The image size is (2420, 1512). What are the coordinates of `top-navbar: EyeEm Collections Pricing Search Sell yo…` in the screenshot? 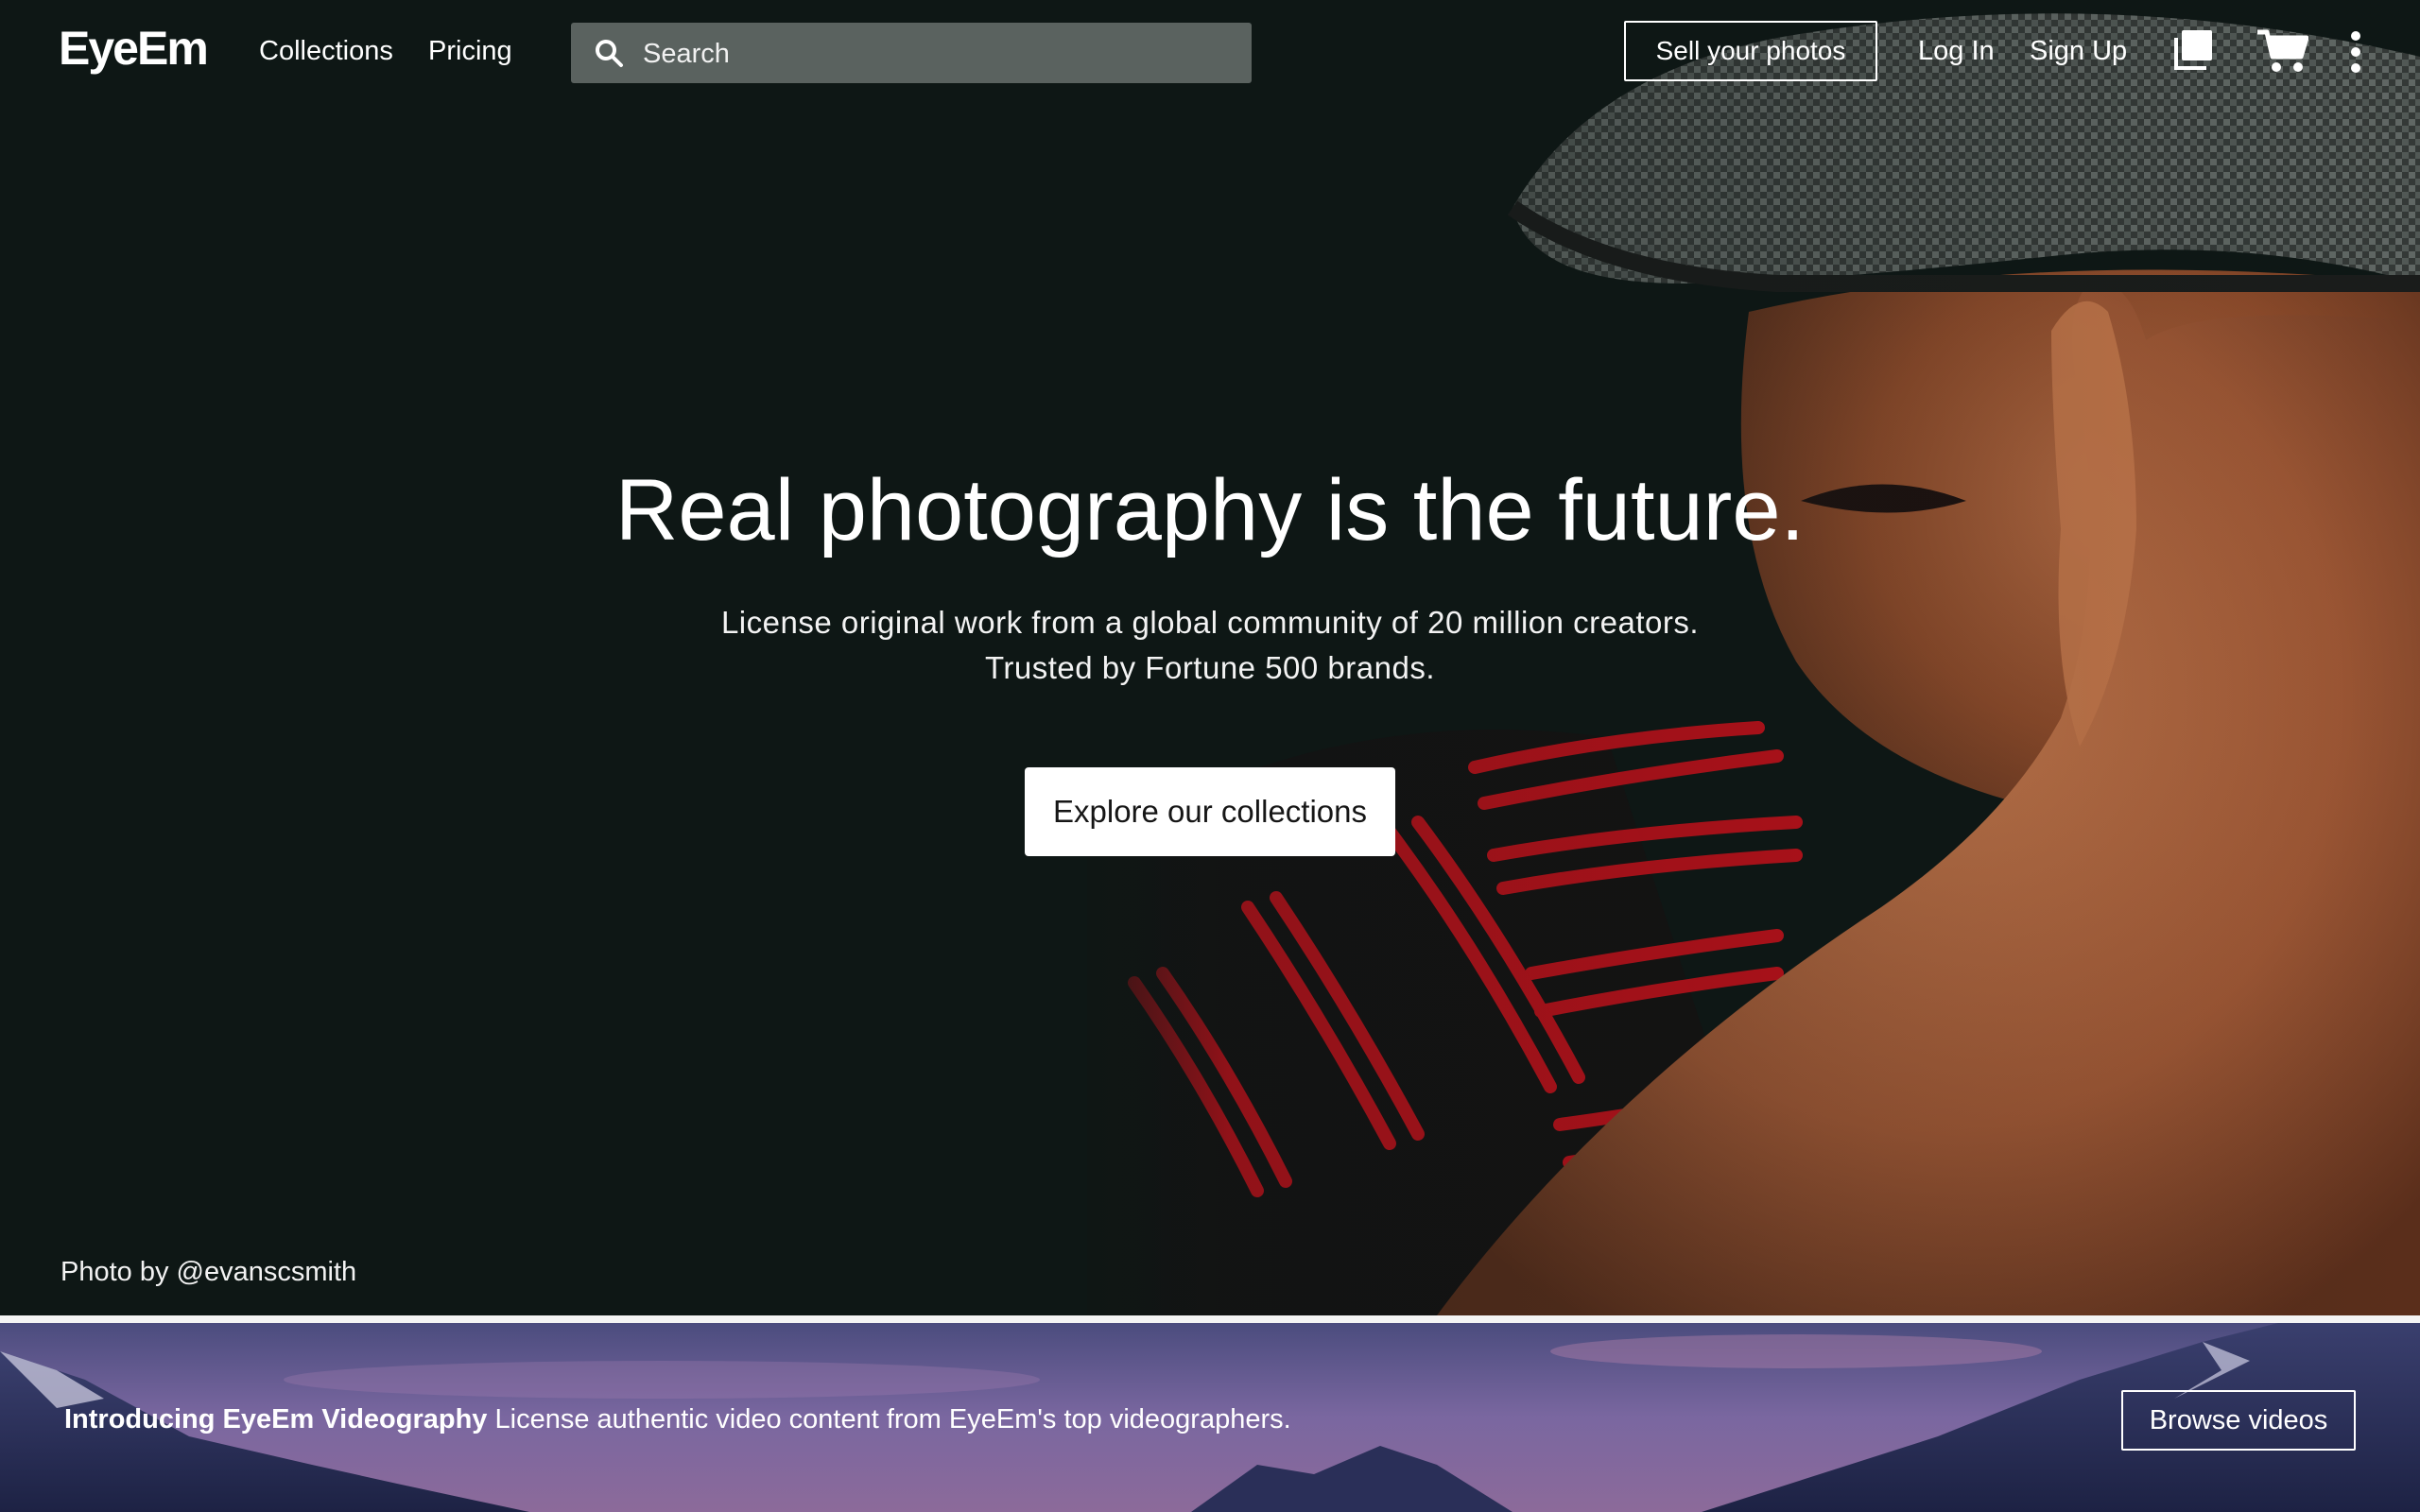 It's located at (1210, 53).